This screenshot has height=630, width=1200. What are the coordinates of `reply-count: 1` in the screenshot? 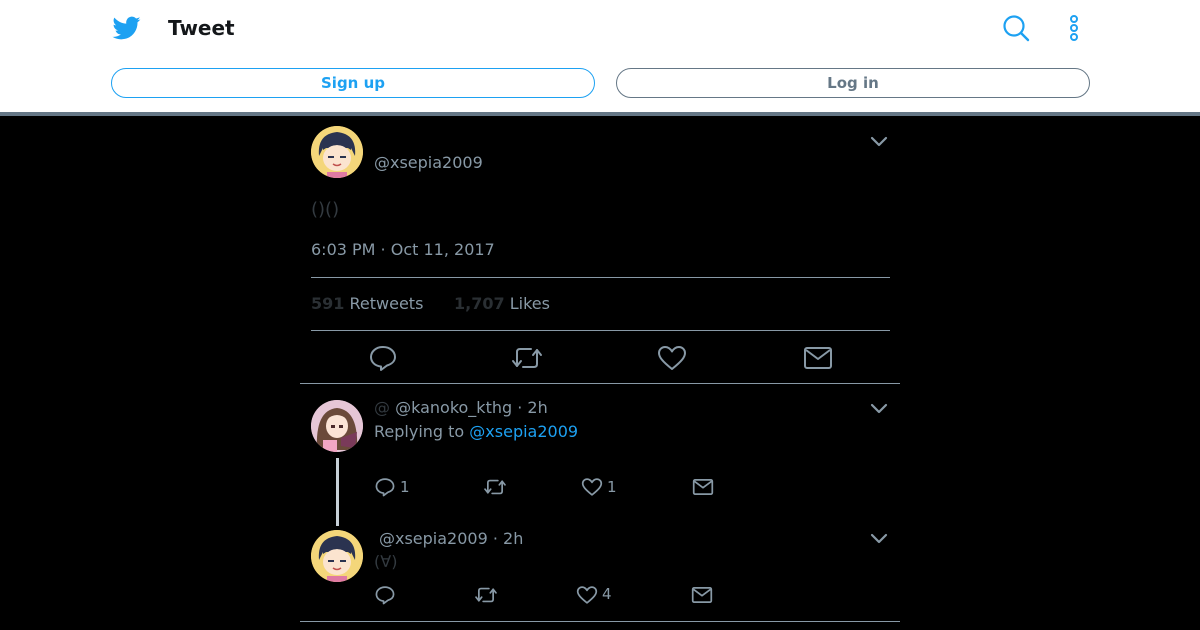 It's located at (405, 487).